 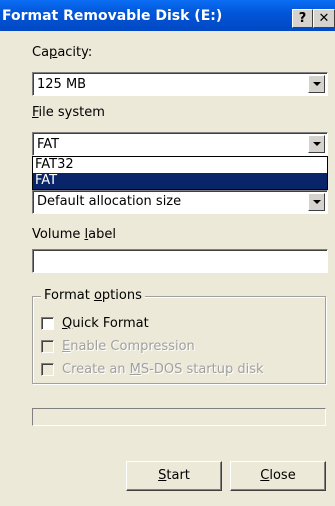 I want to click on capacity-label-post: acity:, so click(x=75, y=52).